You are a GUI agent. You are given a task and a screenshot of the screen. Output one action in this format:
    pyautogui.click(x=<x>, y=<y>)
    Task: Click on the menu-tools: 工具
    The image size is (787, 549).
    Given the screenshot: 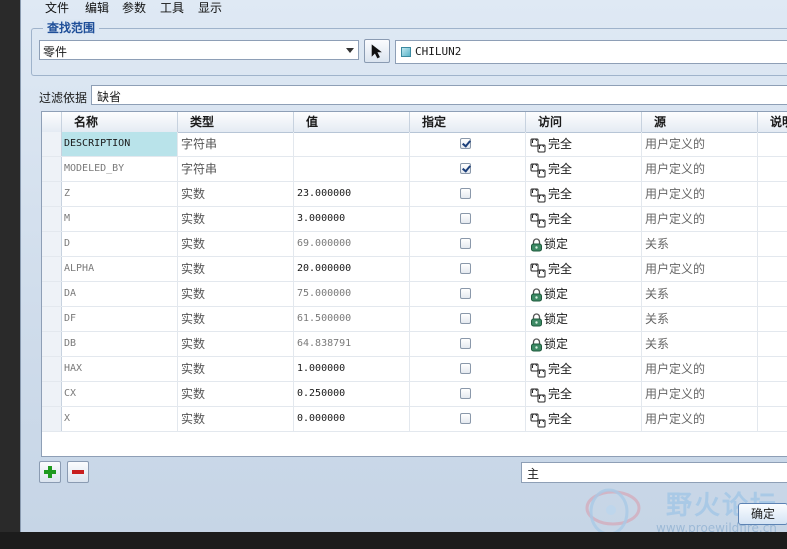 What is the action you would take?
    pyautogui.click(x=172, y=8)
    